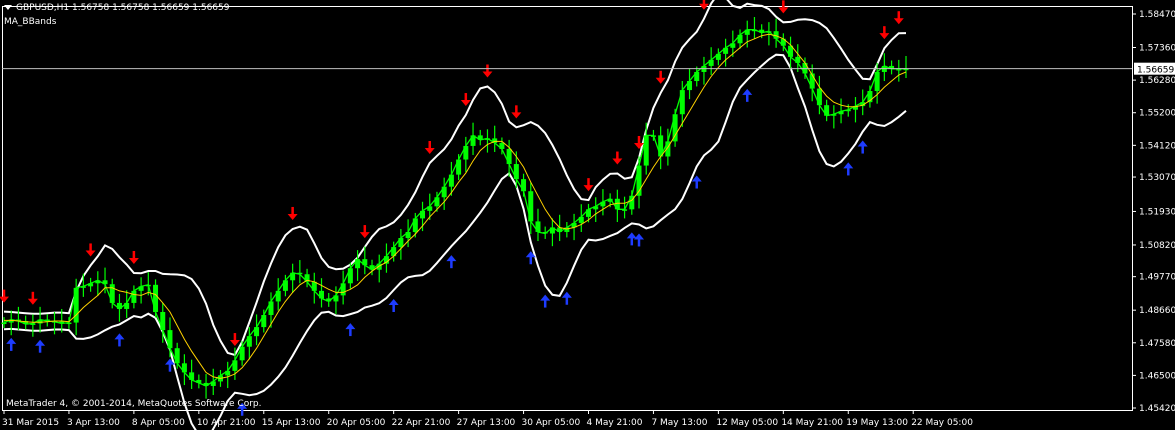  Describe the element at coordinates (1157, 246) in the screenshot. I see `y-tick-label: 1.50820` at that location.